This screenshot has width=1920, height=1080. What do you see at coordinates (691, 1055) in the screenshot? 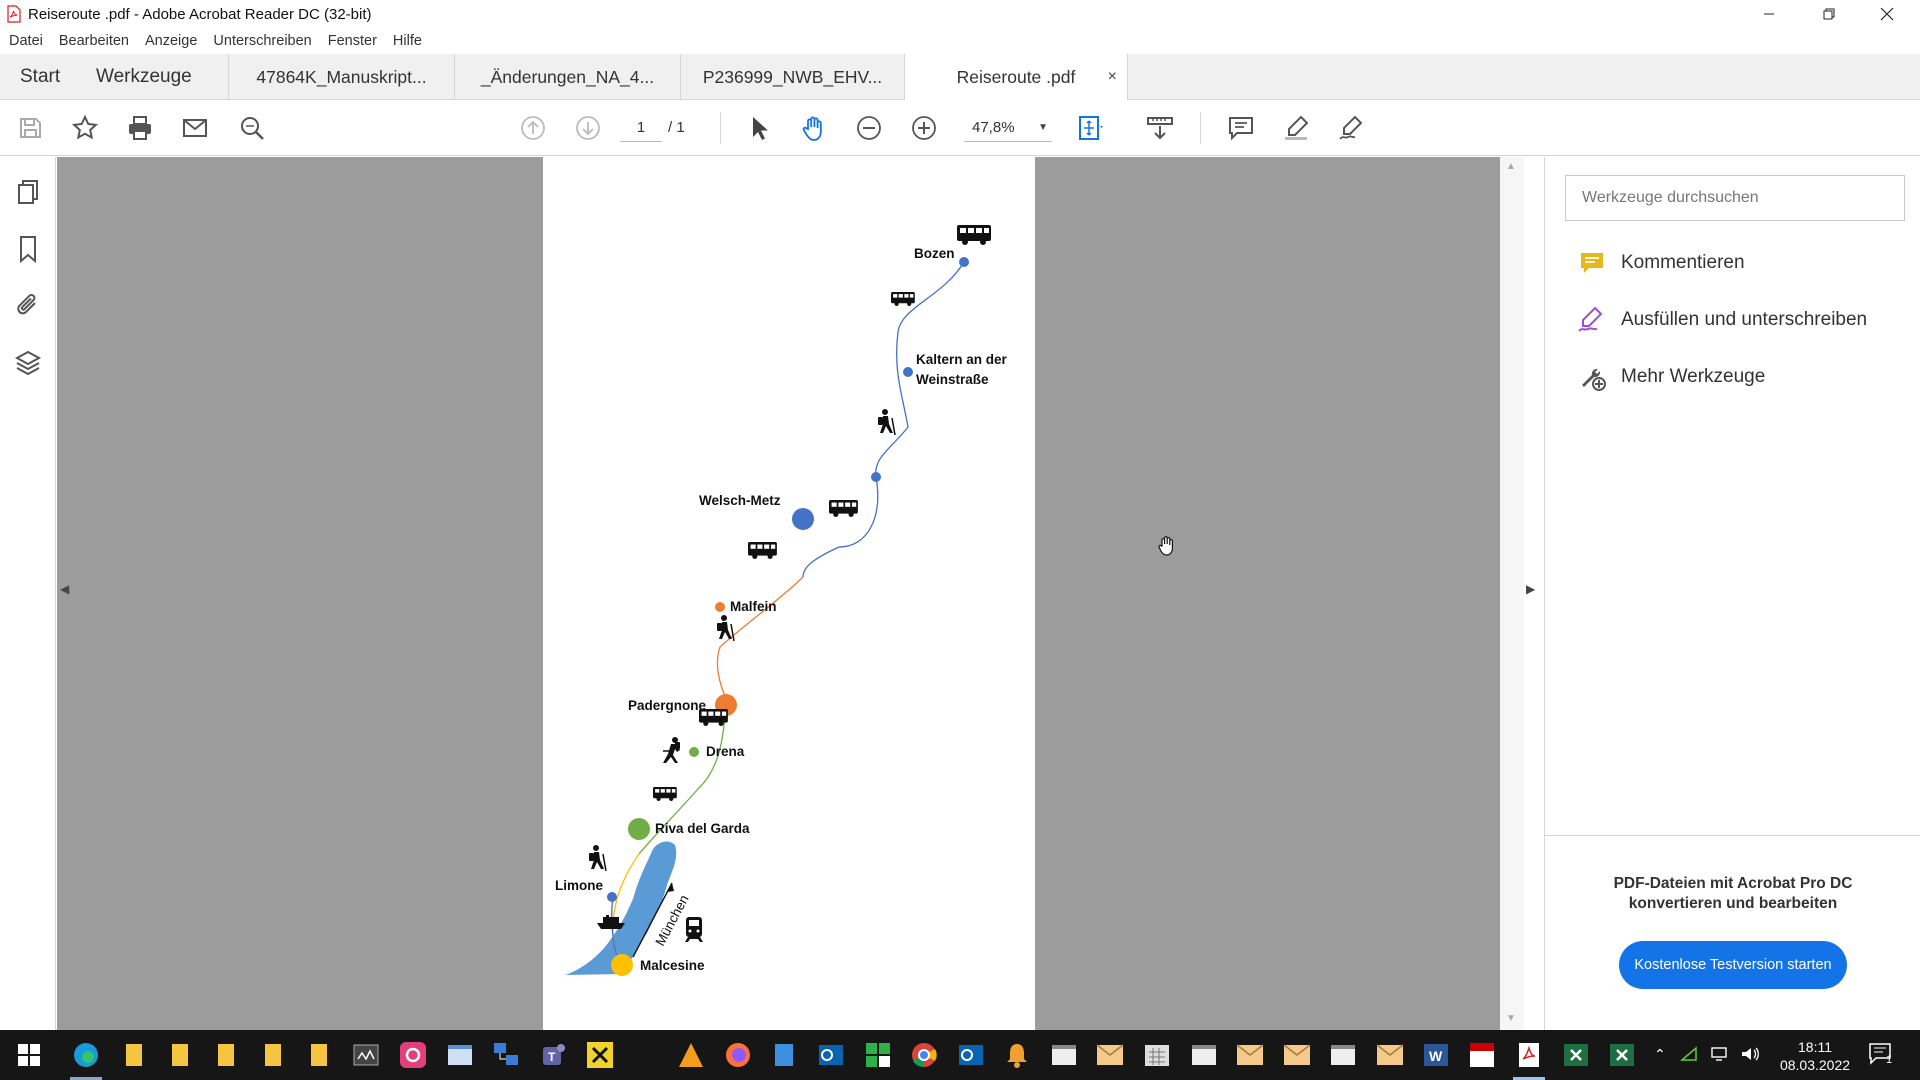
I see `taskbar-app-triangle` at bounding box center [691, 1055].